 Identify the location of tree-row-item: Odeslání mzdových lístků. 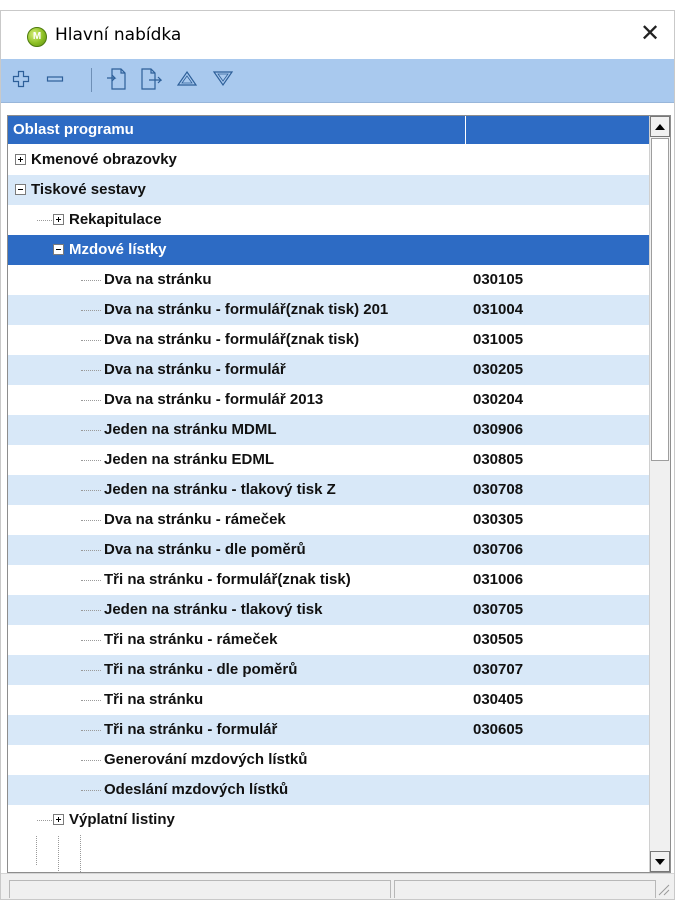
(329, 790).